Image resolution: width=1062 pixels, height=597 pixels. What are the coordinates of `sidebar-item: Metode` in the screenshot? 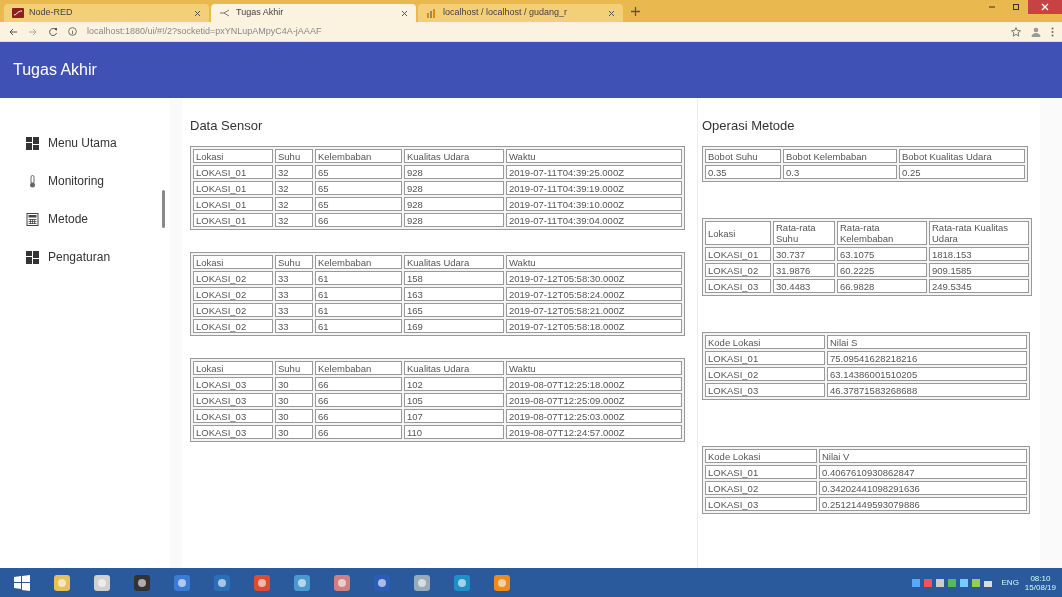 It's located at (85, 219).